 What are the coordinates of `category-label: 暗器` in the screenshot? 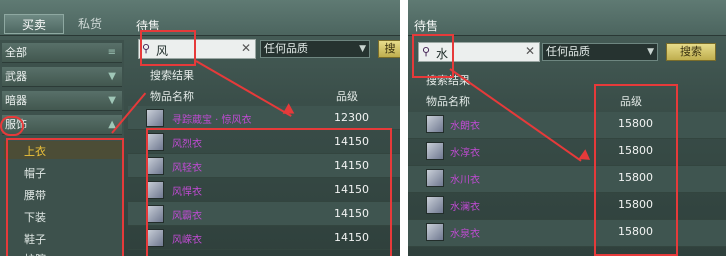 It's located at (16, 100).